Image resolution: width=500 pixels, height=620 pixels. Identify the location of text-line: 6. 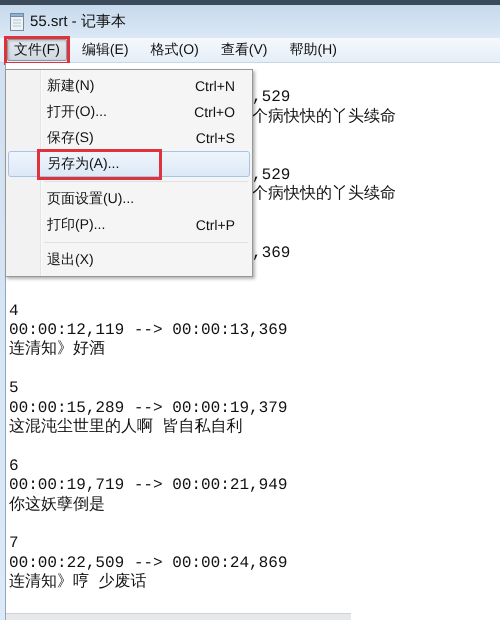
(14, 465).